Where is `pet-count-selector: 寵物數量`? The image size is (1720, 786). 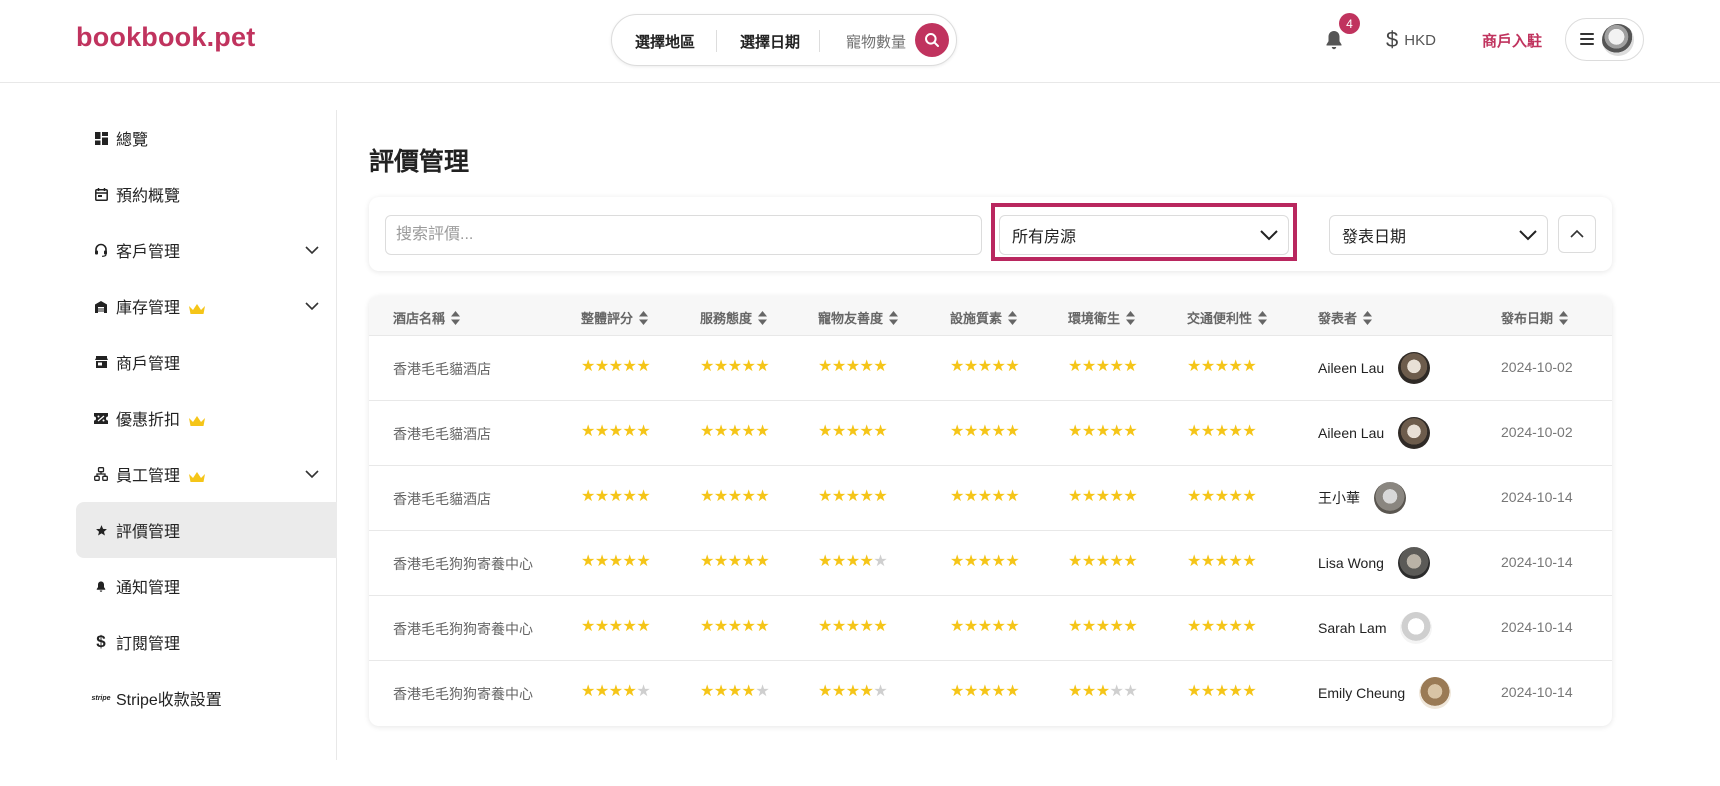
pet-count-selector: 寵物數量 is located at coordinates (876, 41).